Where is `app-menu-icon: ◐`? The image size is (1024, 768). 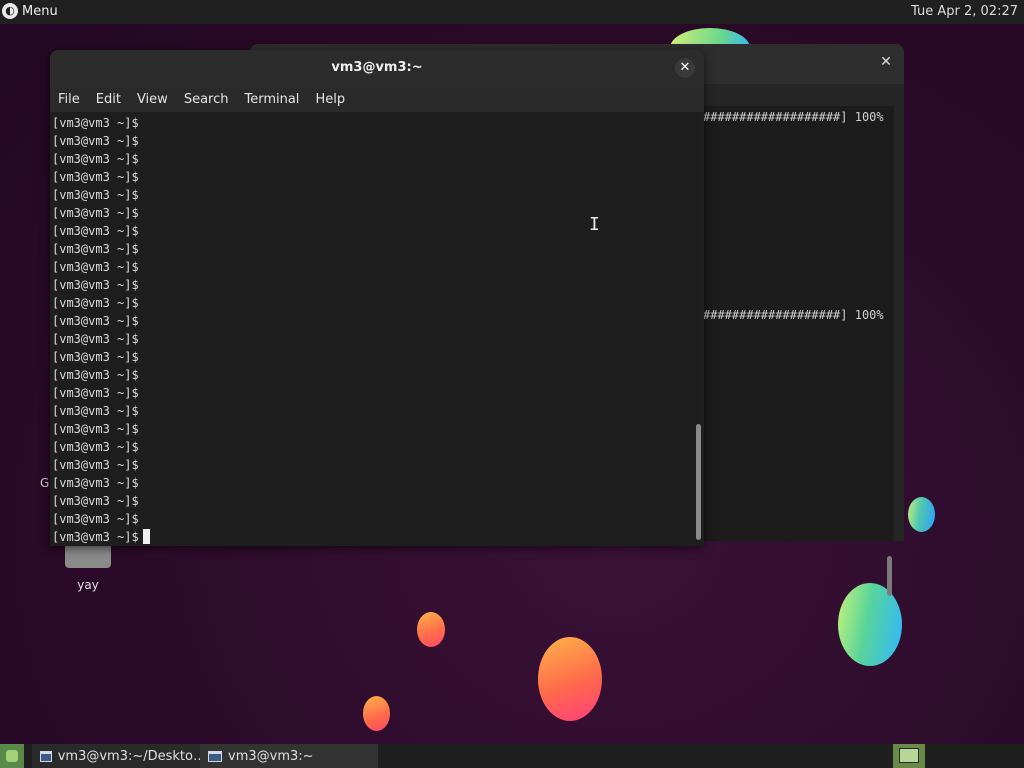
app-menu-icon: ◐ is located at coordinates (10, 11).